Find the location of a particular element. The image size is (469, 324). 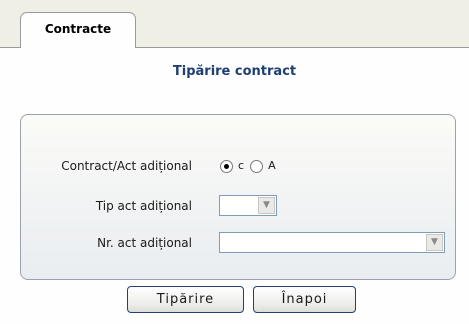

back-button: Înapoi is located at coordinates (304, 299).